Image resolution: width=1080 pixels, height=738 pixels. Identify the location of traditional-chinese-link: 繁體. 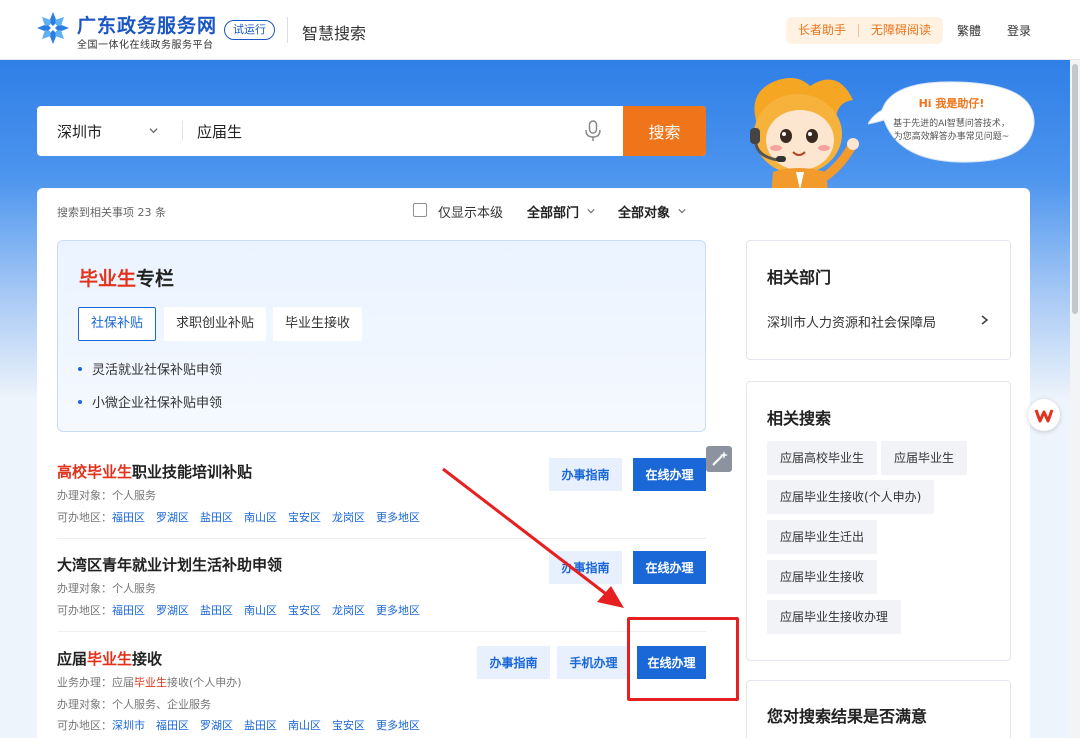
(969, 30).